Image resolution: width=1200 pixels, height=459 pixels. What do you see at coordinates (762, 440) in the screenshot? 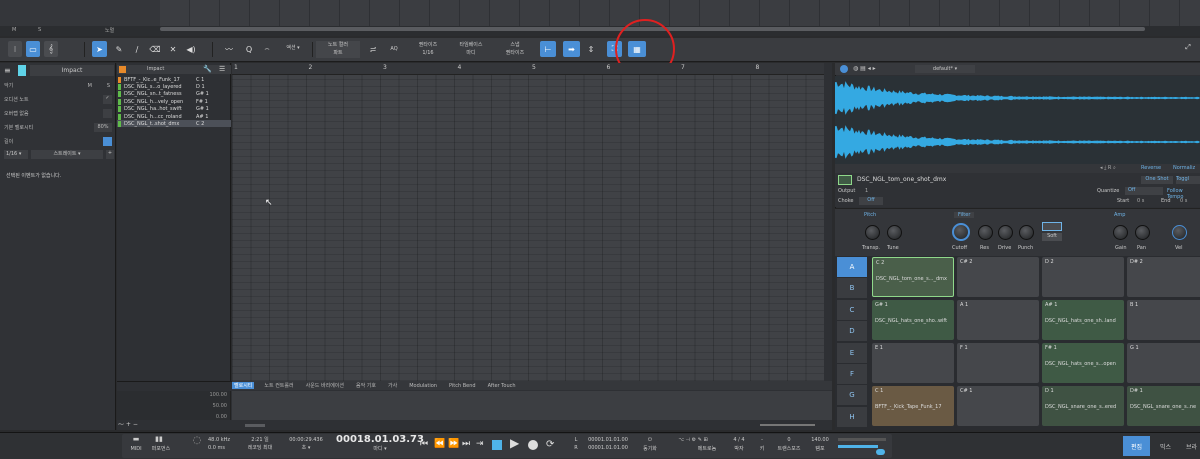
I see `key-value: -` at bounding box center [762, 440].